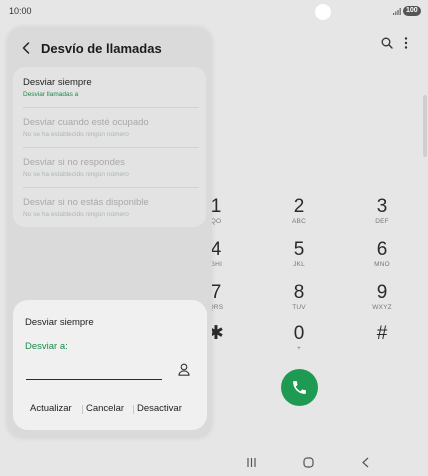 This screenshot has width=428, height=476. Describe the element at coordinates (299, 292) in the screenshot. I see `dial-key-digit: 8` at that location.